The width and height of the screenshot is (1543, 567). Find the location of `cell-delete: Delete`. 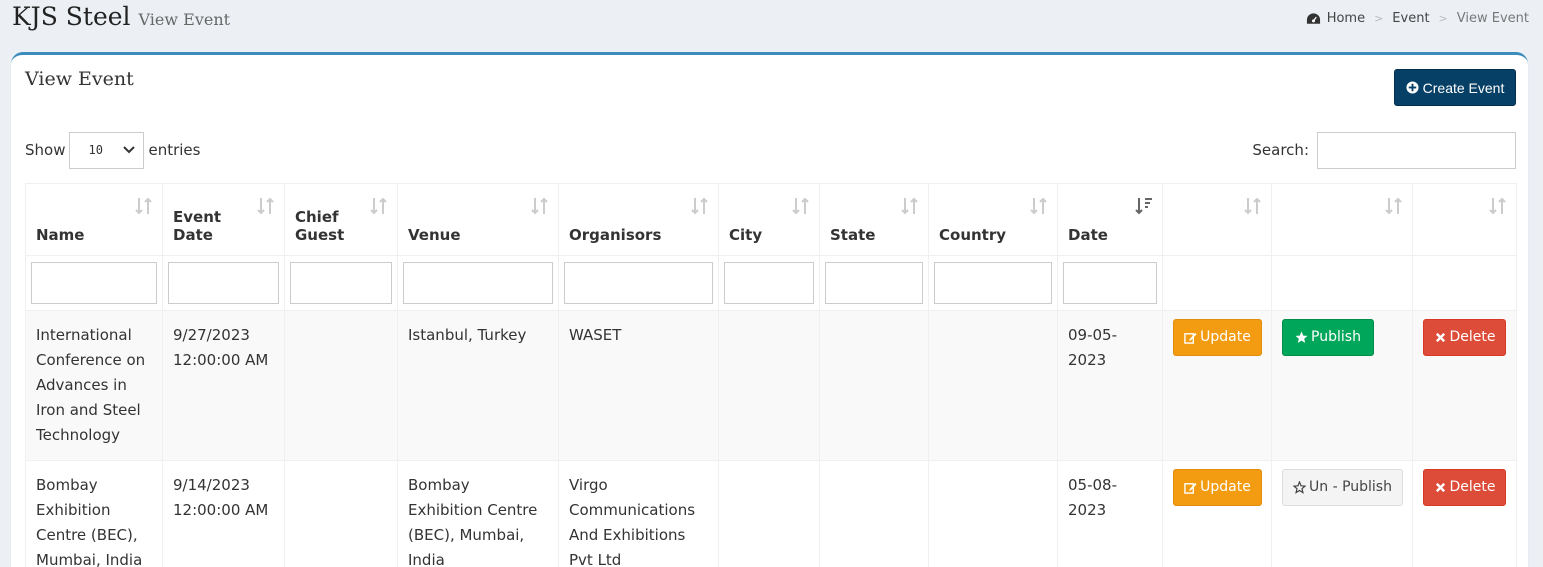

cell-delete: Delete is located at coordinates (1464, 513).